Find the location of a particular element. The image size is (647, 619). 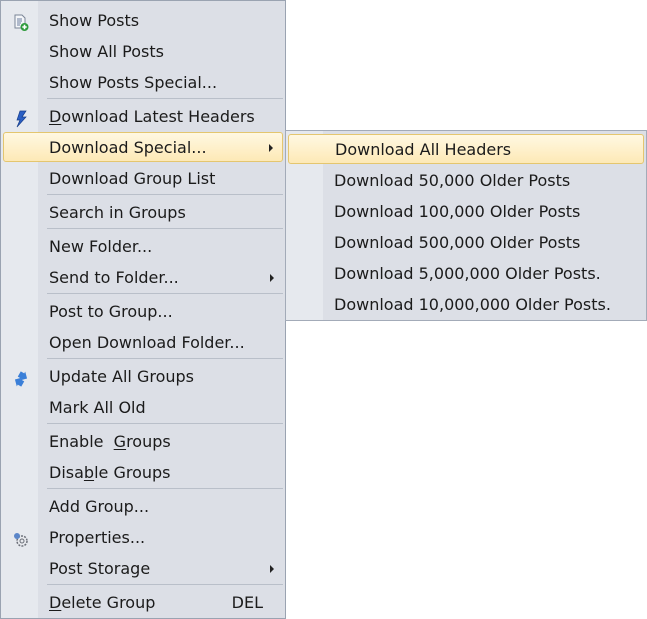

menu-item-label: Download Latest Headers is located at coordinates (152, 116).